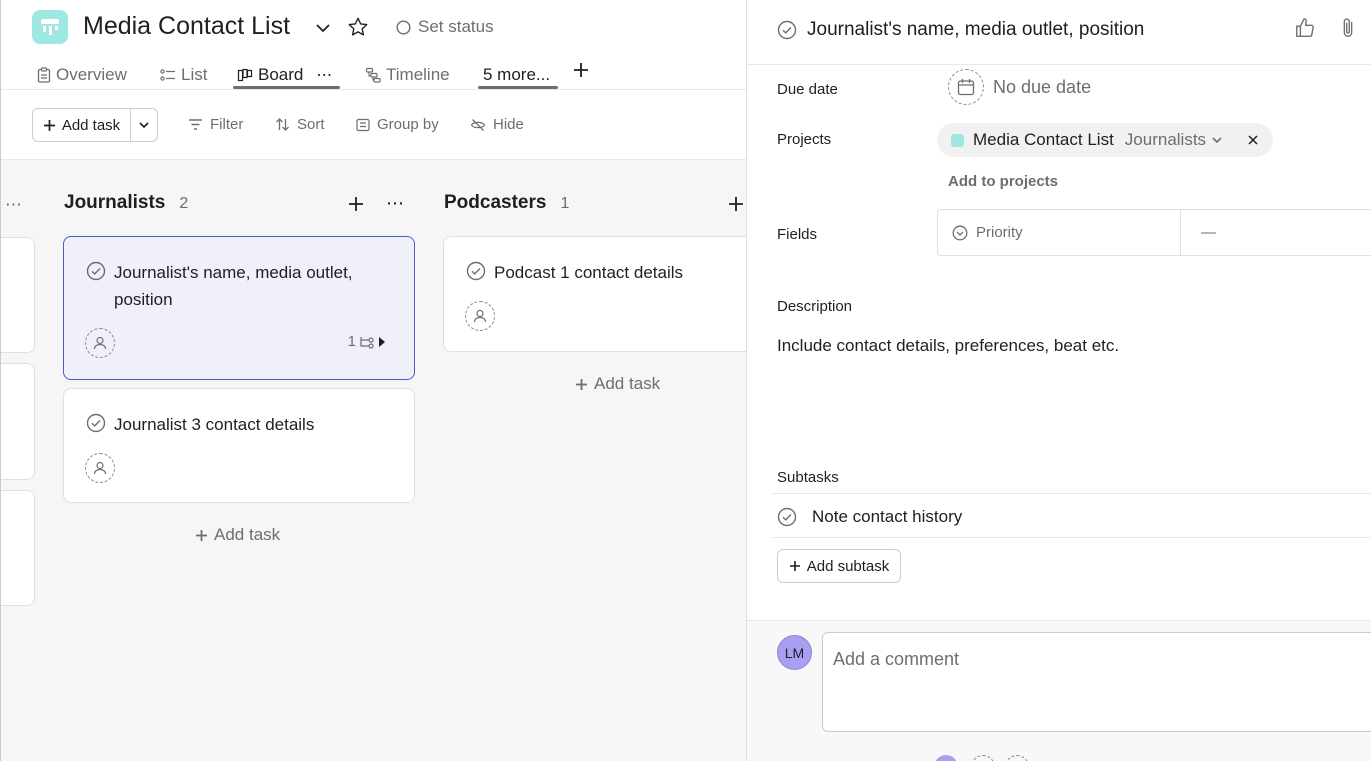 This screenshot has height=761, width=1371. What do you see at coordinates (363, 125) in the screenshot?
I see `group-by-icon` at bounding box center [363, 125].